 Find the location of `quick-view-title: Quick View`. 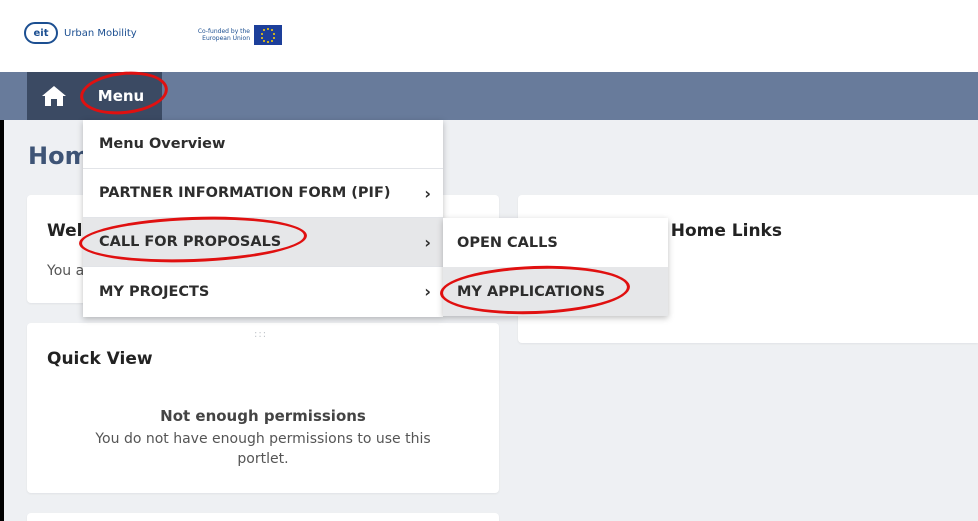

quick-view-title: Quick View is located at coordinates (100, 359).